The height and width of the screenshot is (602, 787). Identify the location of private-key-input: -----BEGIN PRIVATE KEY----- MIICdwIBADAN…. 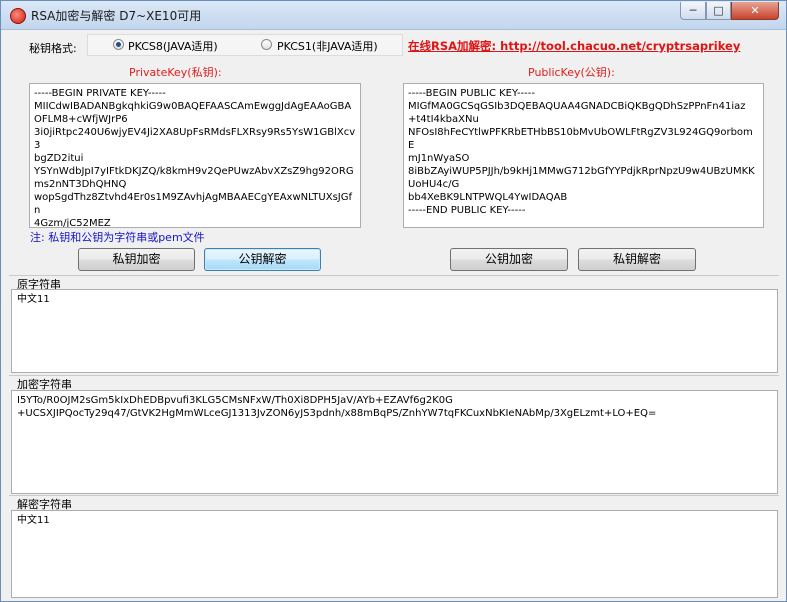
(195, 155).